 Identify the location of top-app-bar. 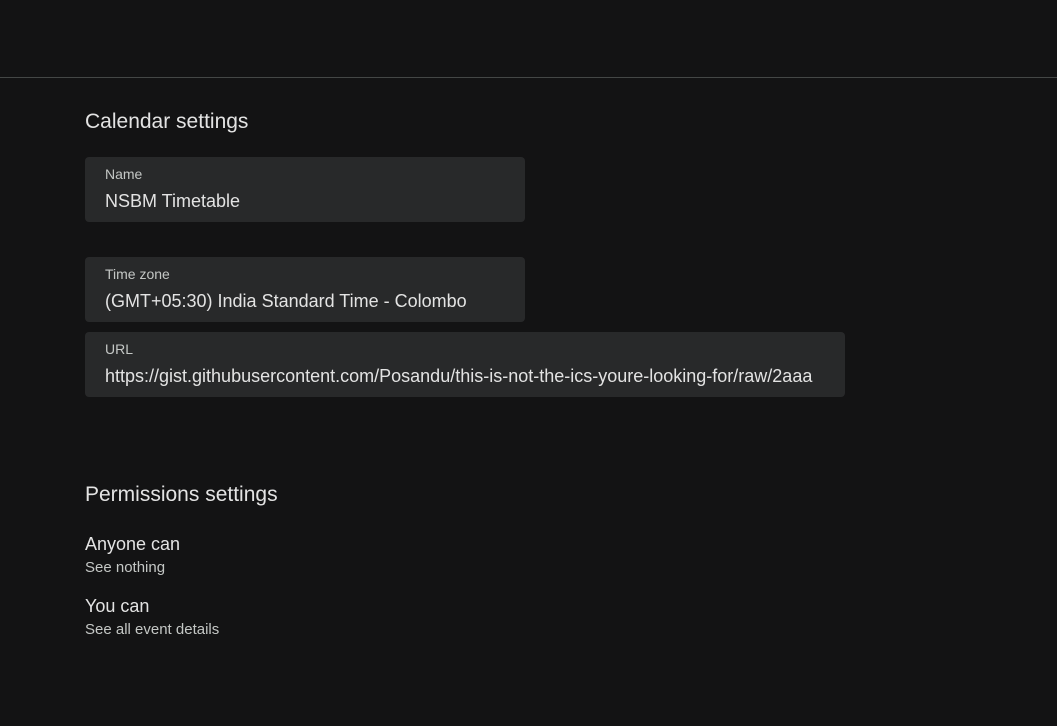
(528, 39).